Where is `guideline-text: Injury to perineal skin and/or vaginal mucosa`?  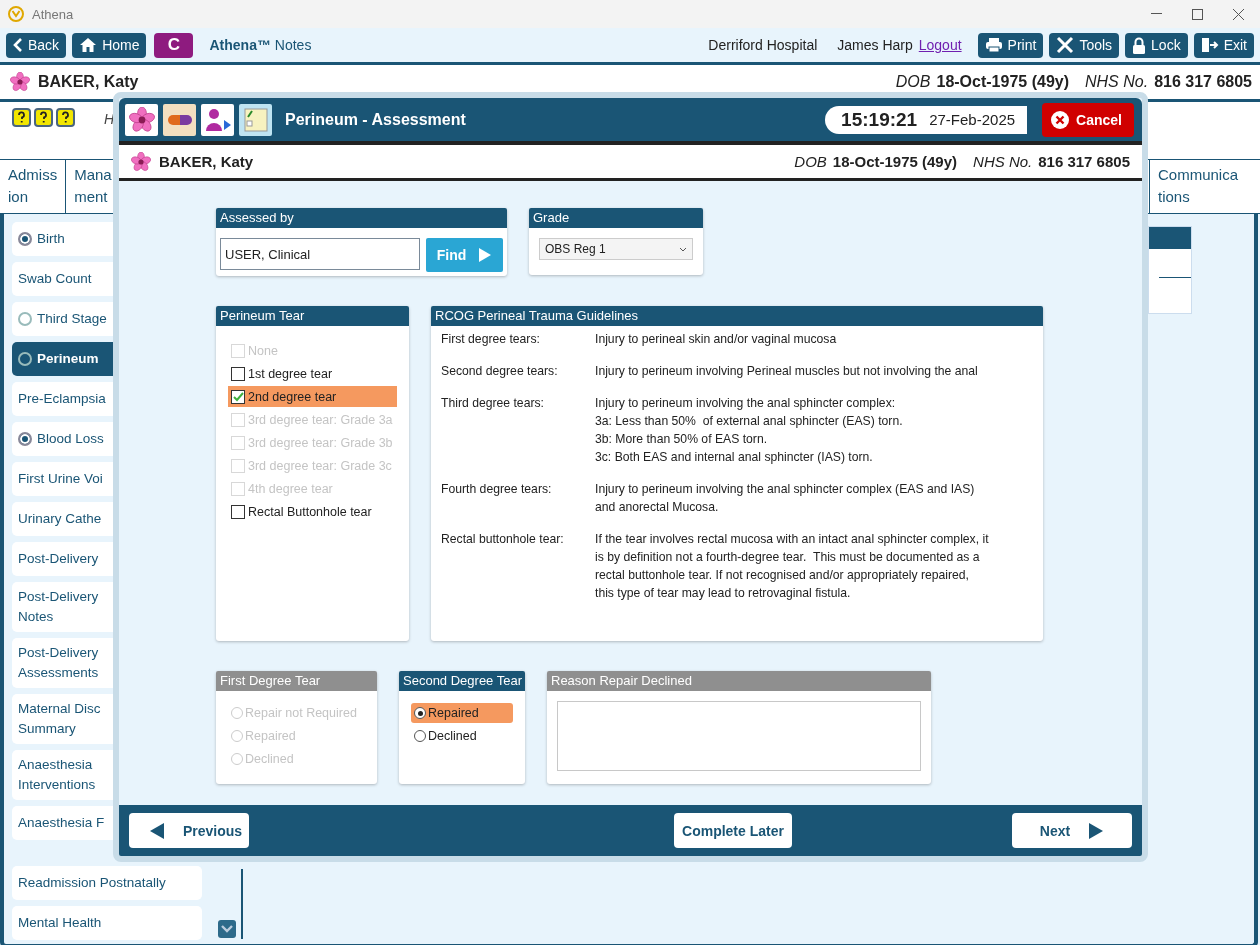 guideline-text: Injury to perineal skin and/or vaginal mucosa is located at coordinates (716, 339).